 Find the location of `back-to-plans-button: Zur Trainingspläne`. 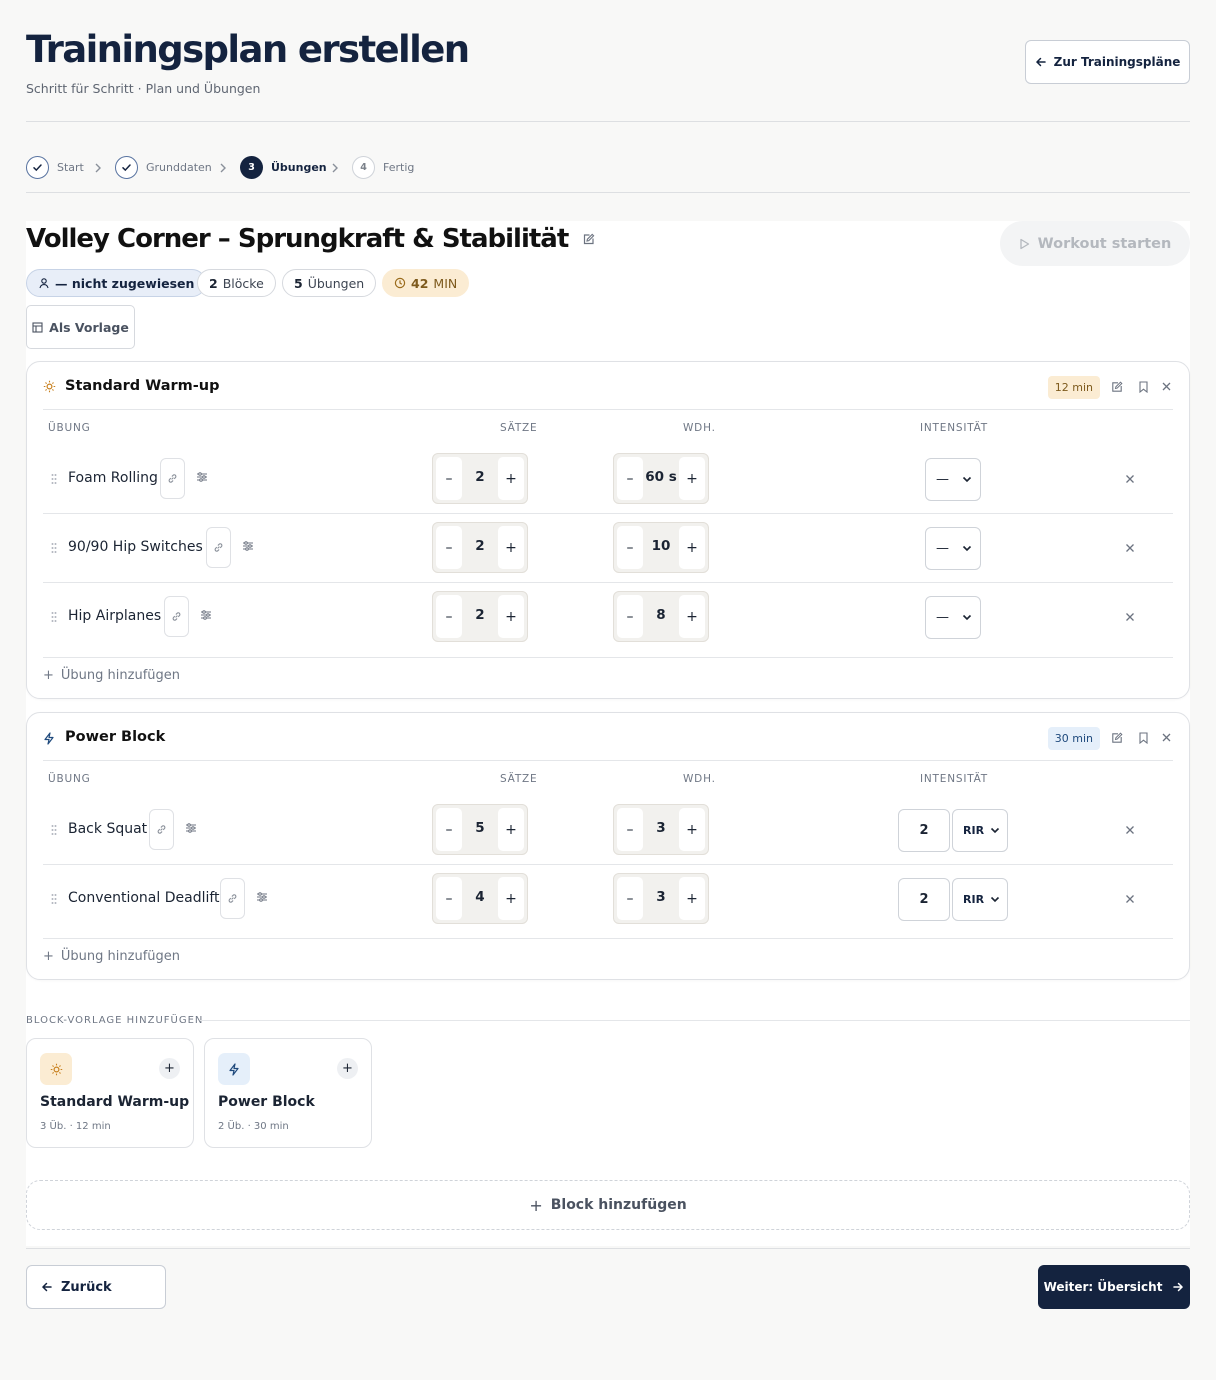

back-to-plans-button: Zur Trainingspläne is located at coordinates (1107, 62).